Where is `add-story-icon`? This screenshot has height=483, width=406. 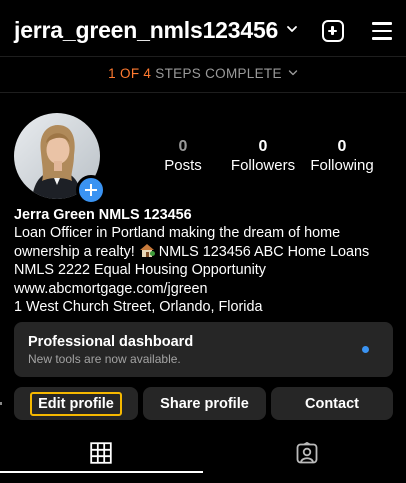 add-story-icon is located at coordinates (91, 190).